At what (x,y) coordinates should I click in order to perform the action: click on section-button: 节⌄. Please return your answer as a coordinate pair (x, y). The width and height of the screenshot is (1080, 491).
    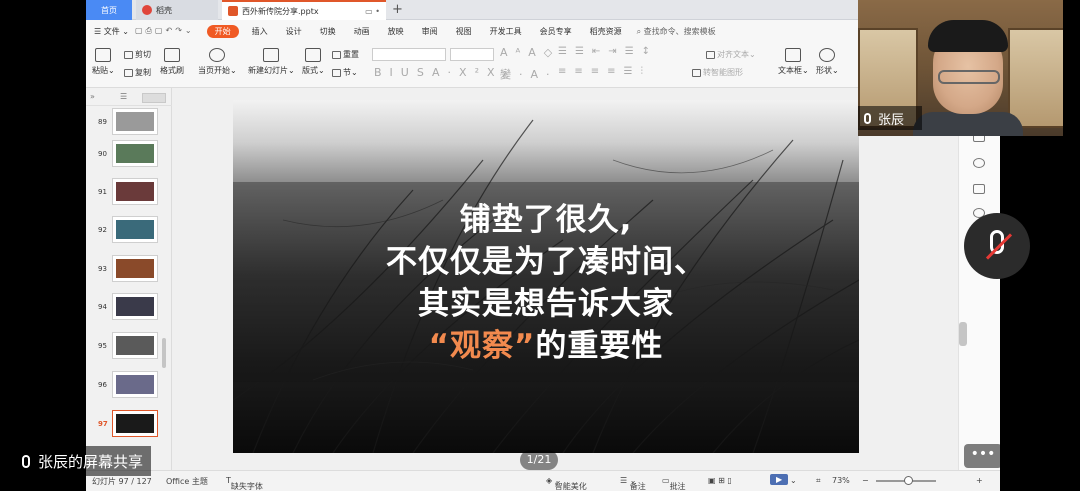
    Looking at the image, I should click on (345, 72).